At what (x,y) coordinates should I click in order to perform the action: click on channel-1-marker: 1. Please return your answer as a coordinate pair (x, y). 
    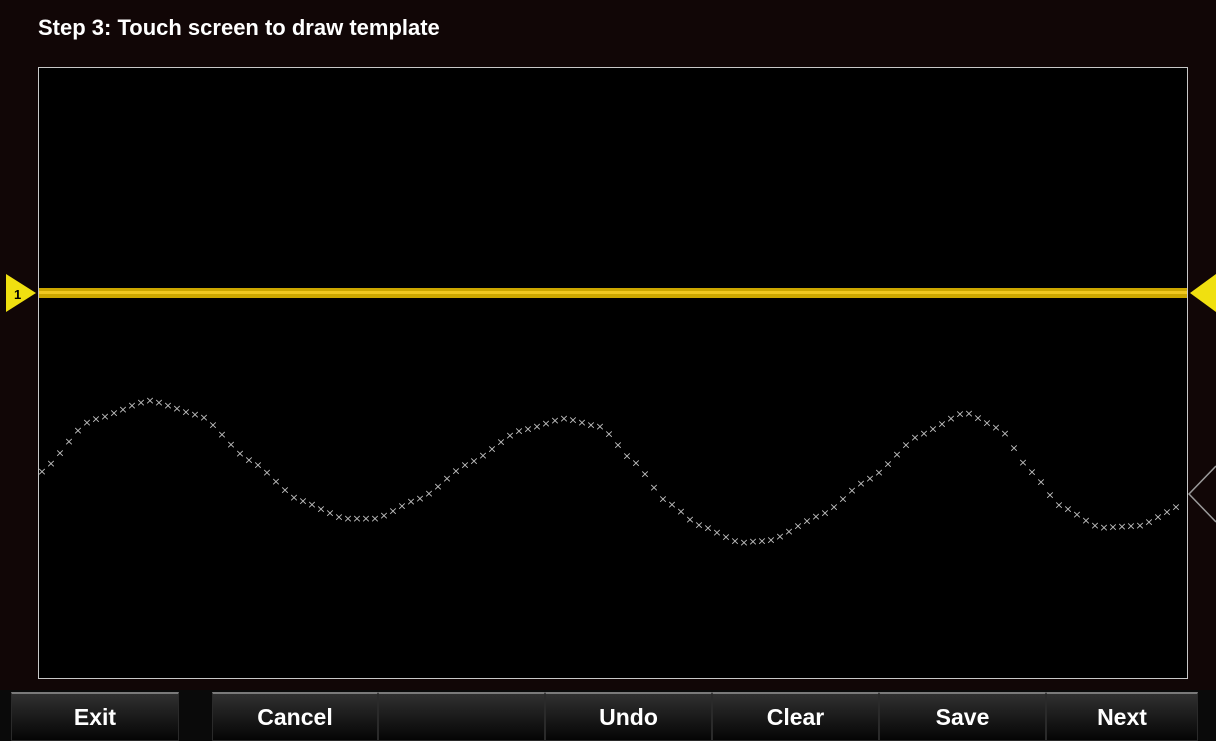
    Looking at the image, I should click on (21, 293).